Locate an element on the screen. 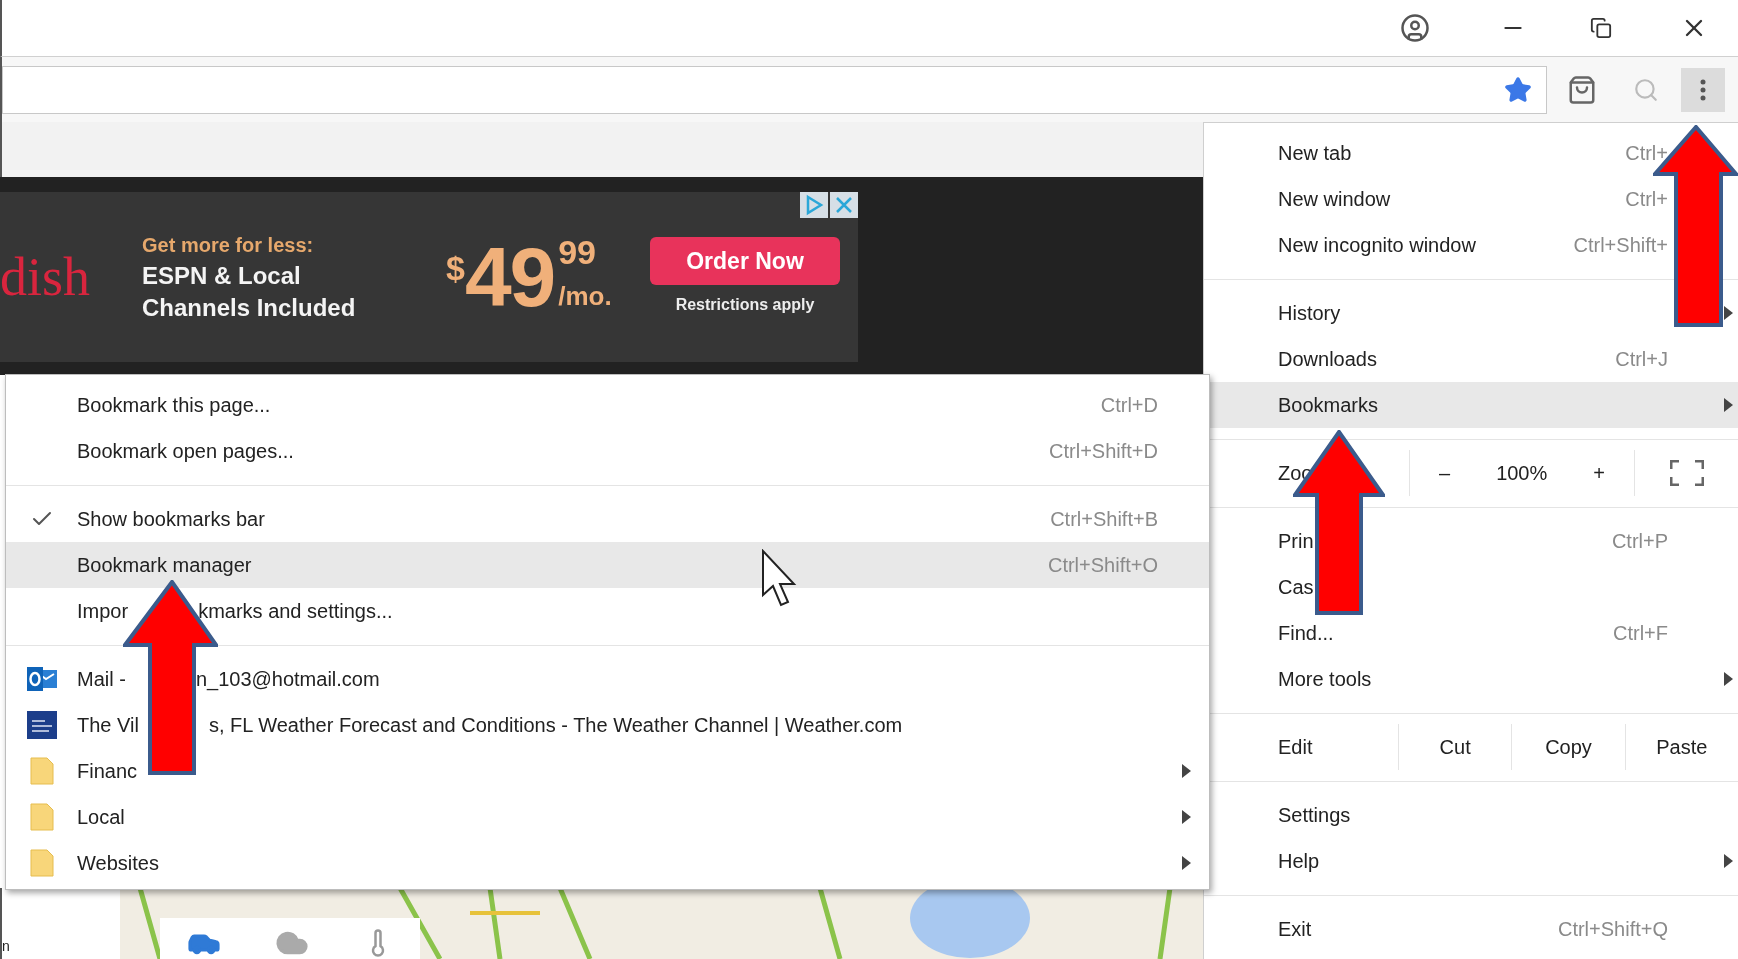 The height and width of the screenshot is (959, 1738). price-cents: 99 is located at coordinates (577, 252).